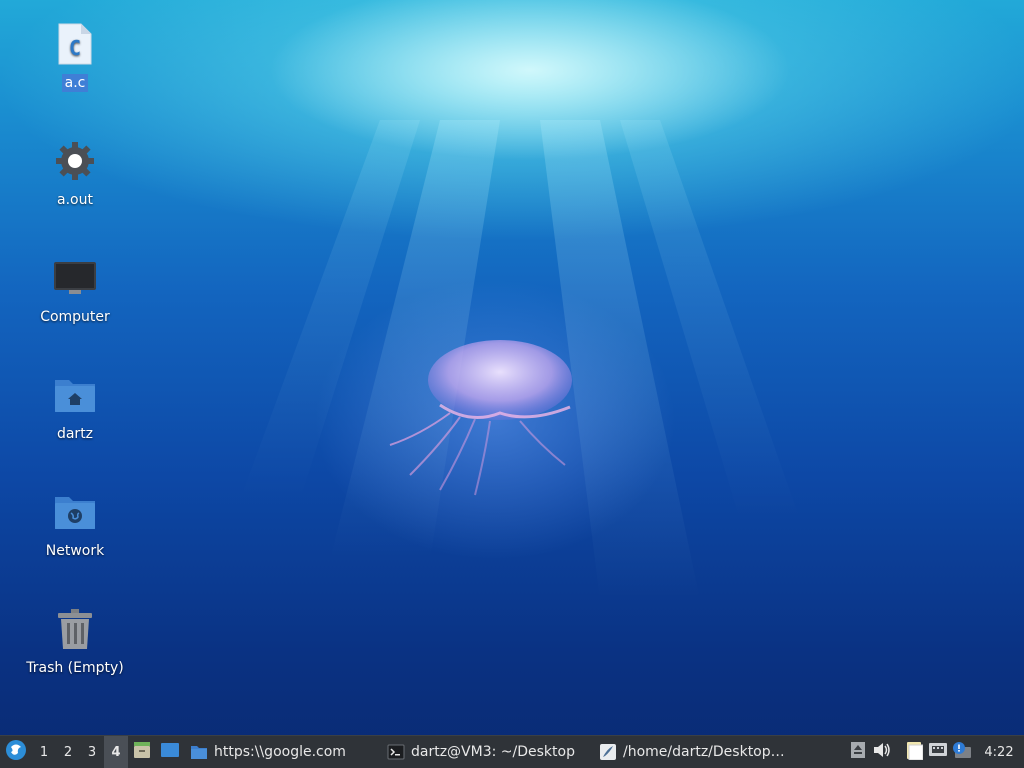 The width and height of the screenshot is (1024, 768). I want to click on task-label: https:\\google.com, so click(280, 752).